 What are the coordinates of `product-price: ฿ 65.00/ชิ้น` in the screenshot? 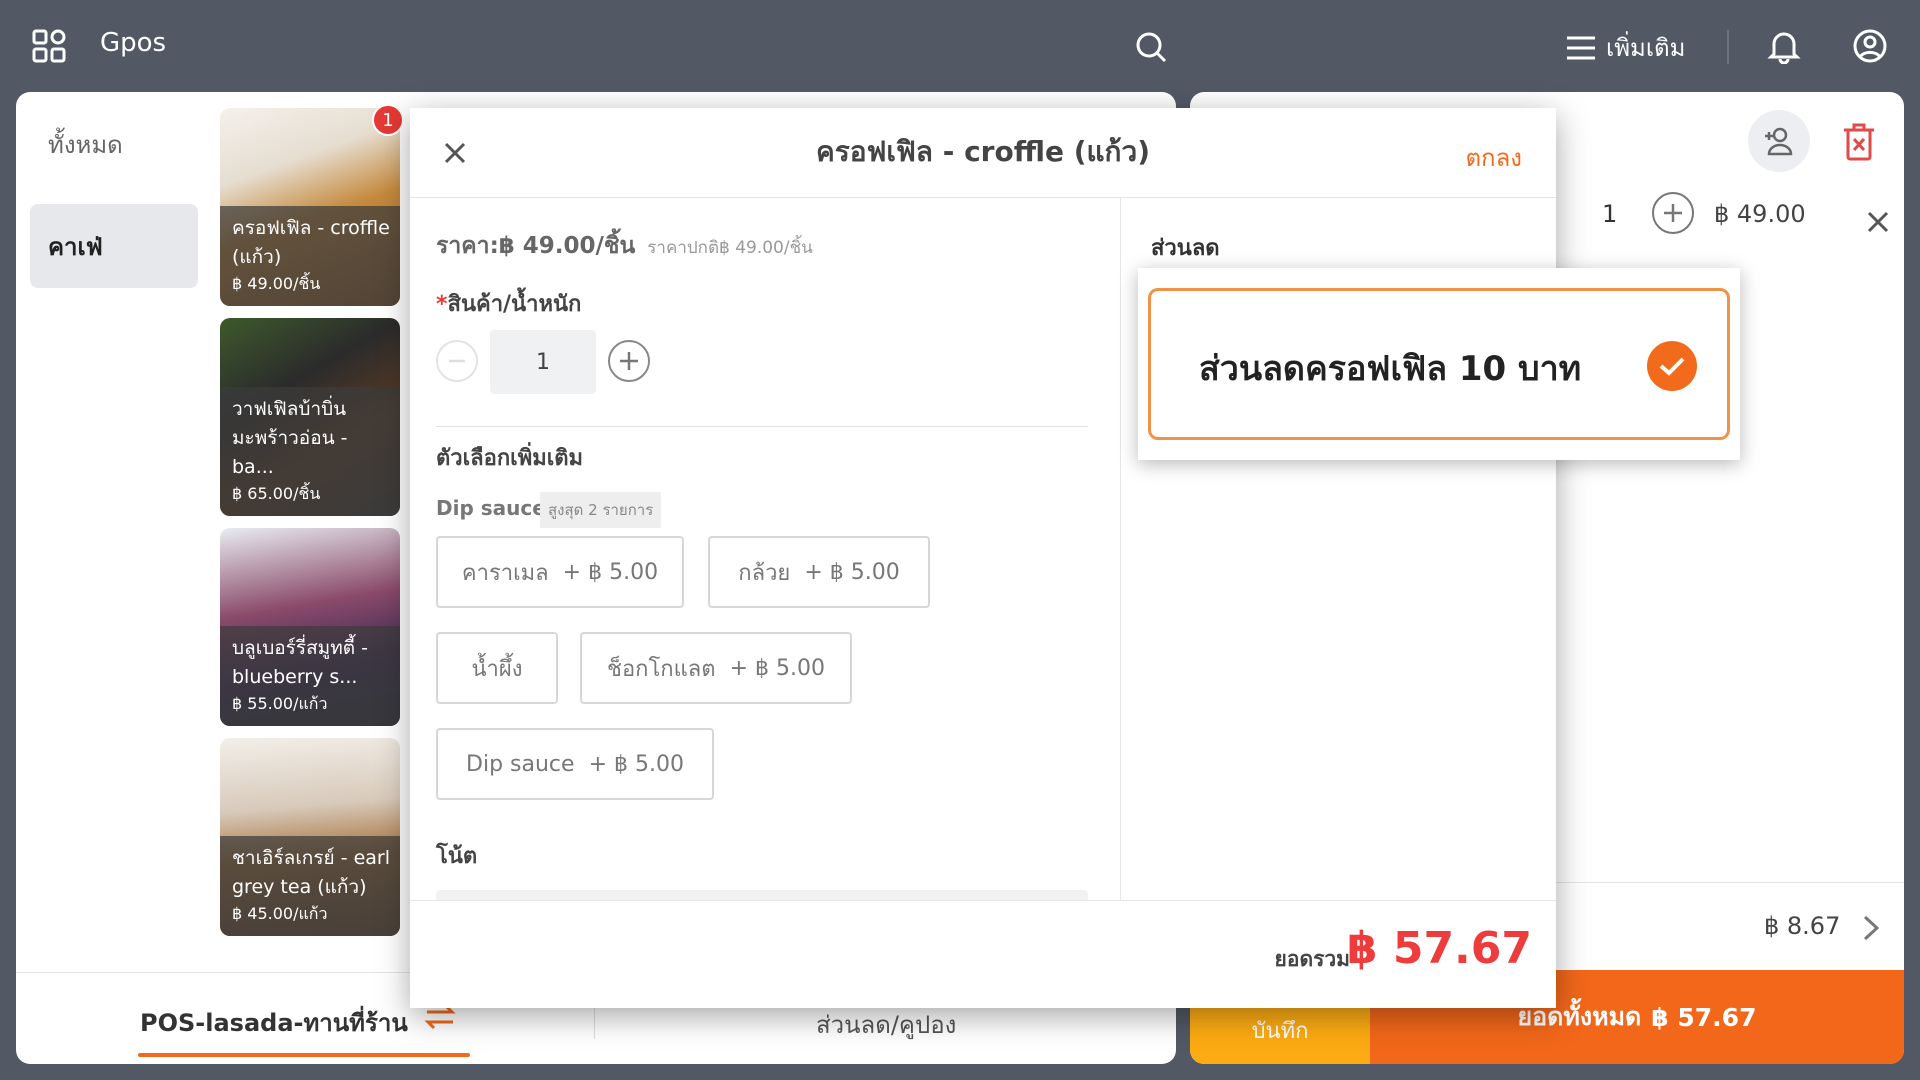 It's located at (276, 493).